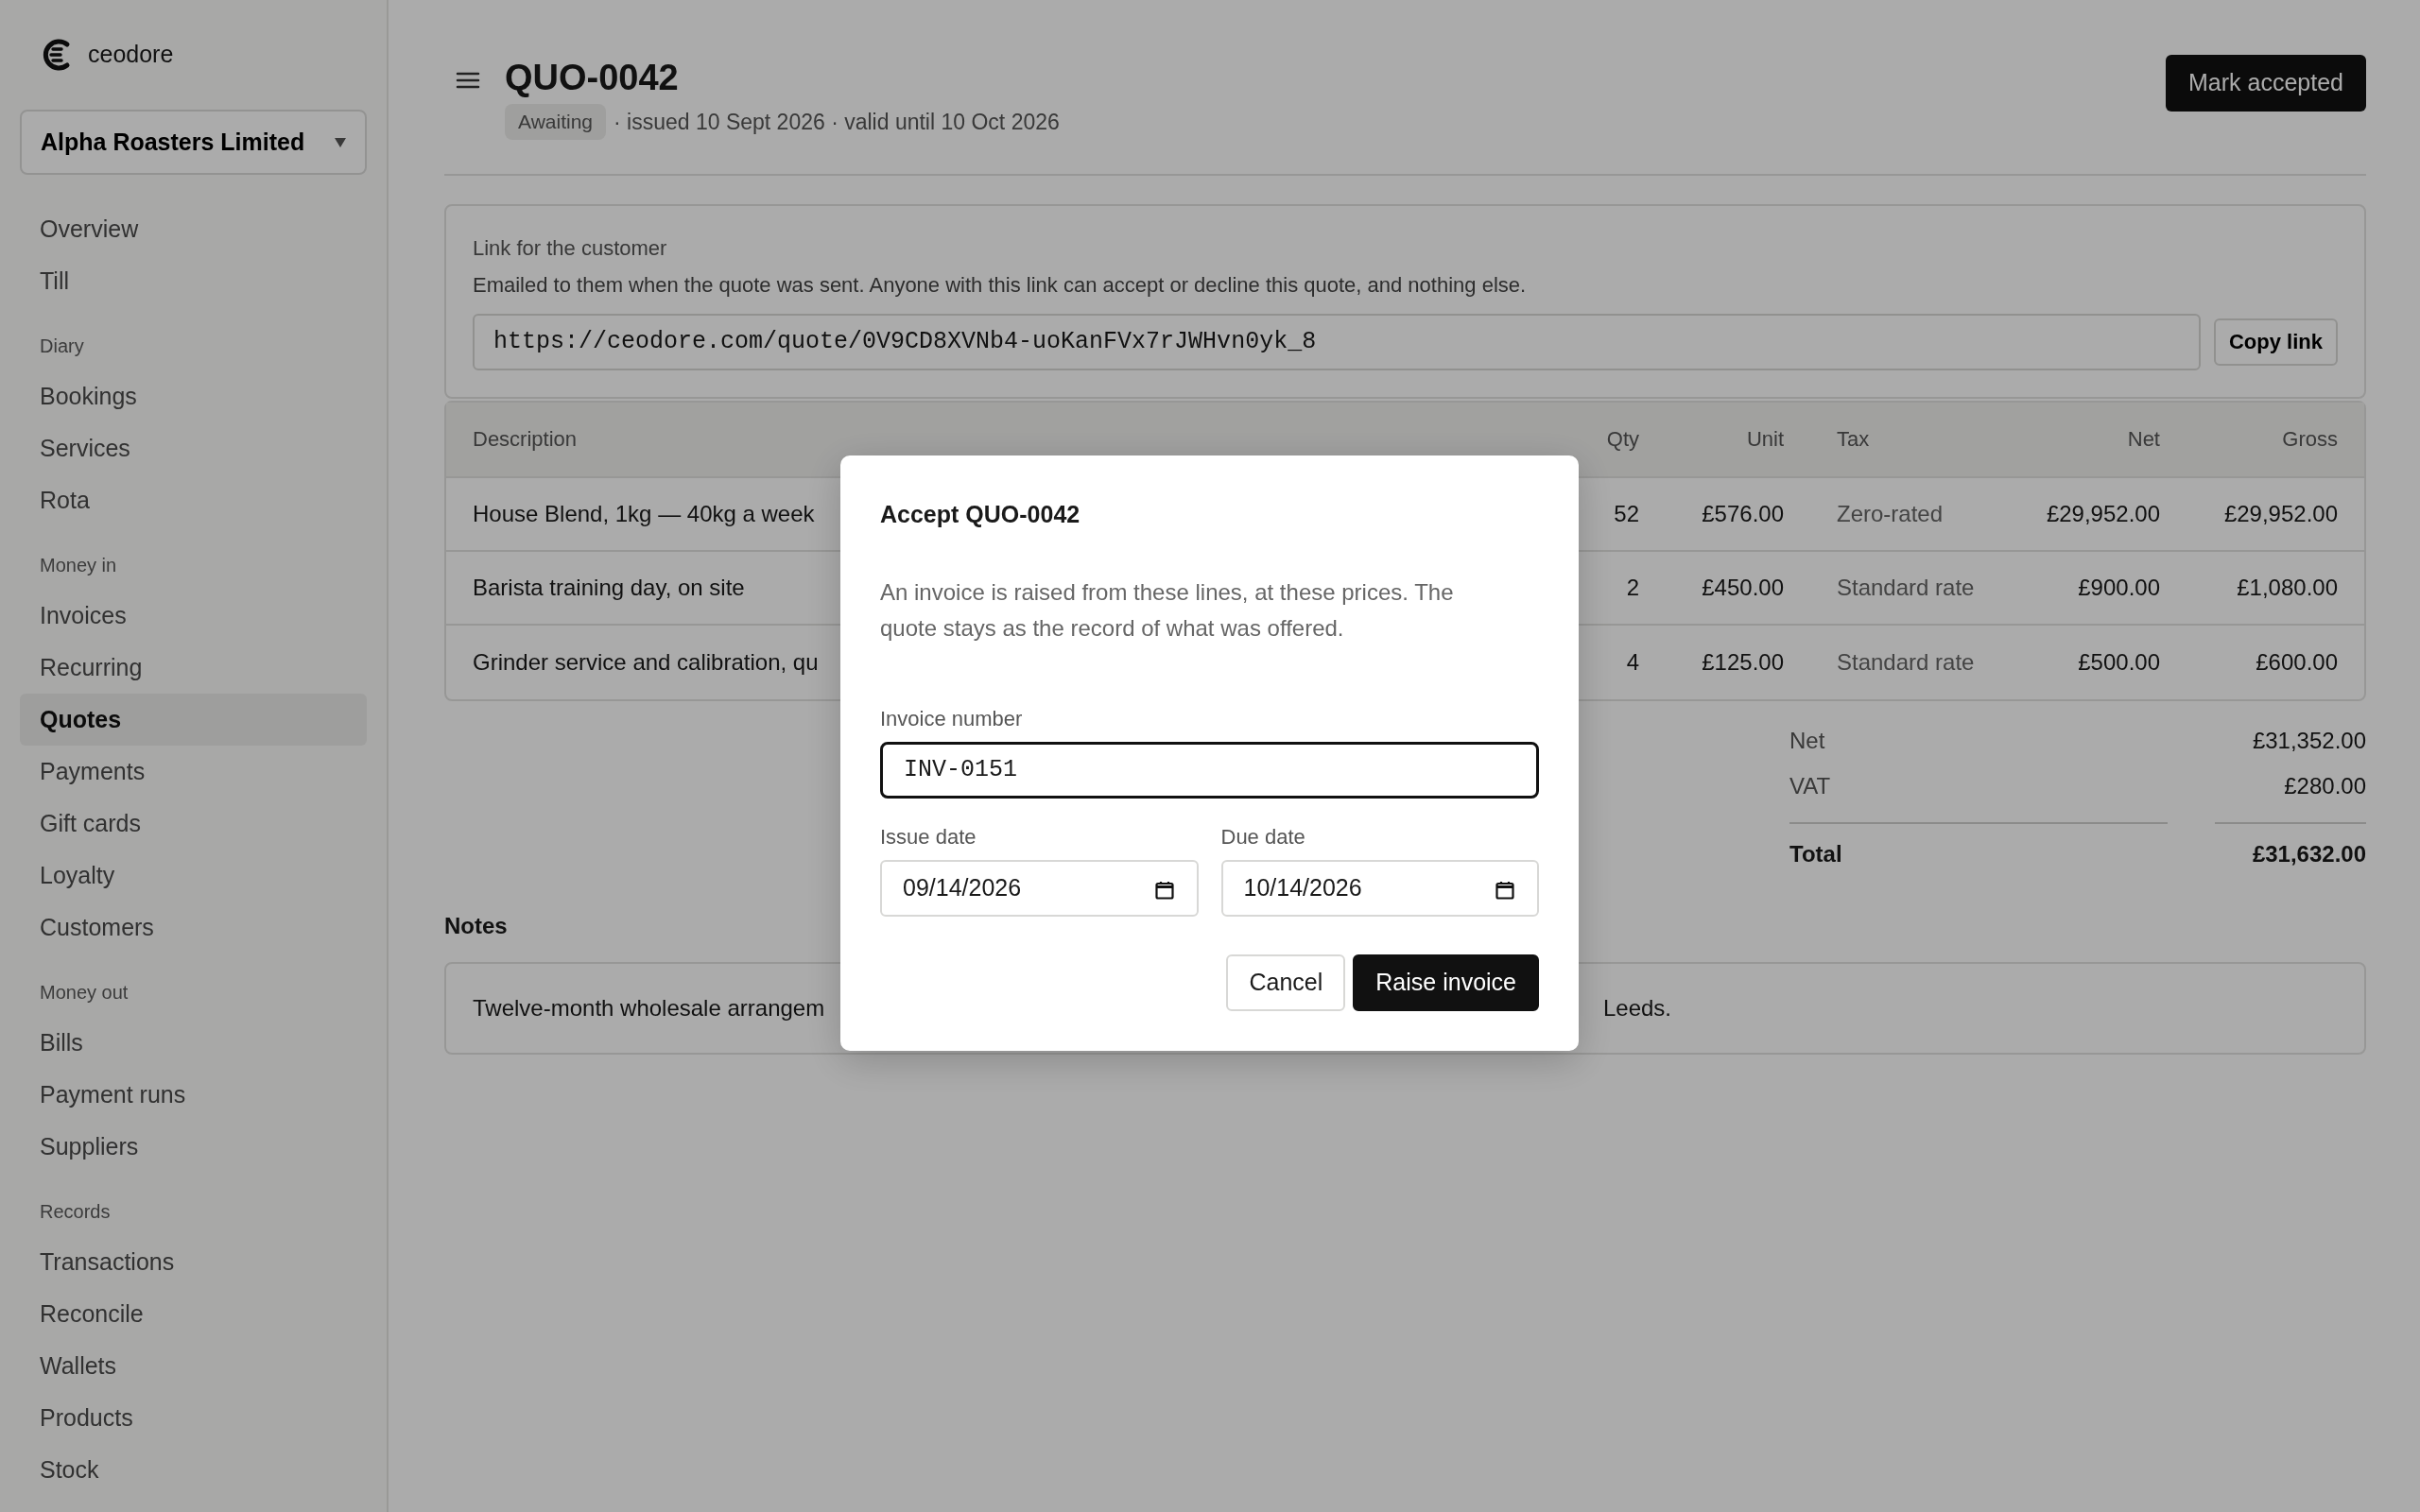 This screenshot has height=1512, width=2420. Describe the element at coordinates (1743, 587) in the screenshot. I see `table-cell: £450.00` at that location.